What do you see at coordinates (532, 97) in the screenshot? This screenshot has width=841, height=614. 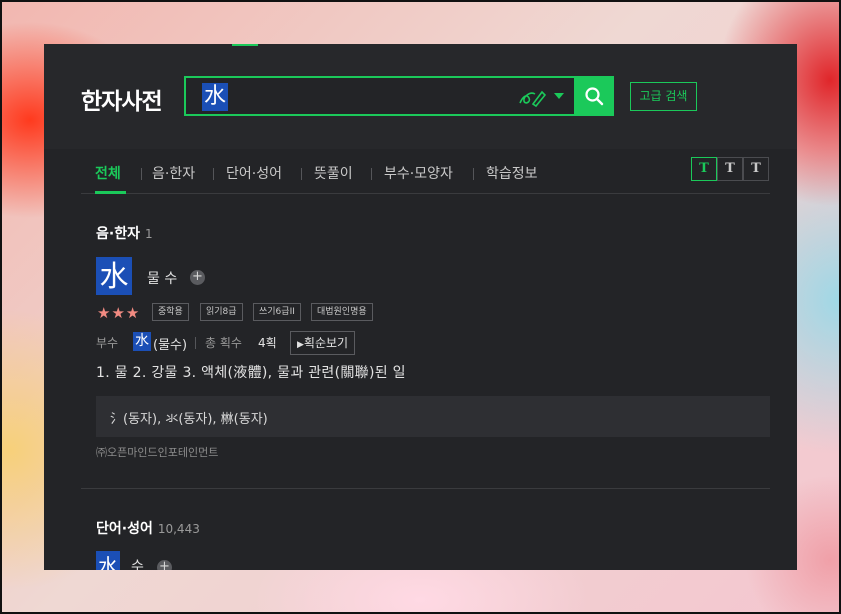 I see `handwriting-icon` at bounding box center [532, 97].